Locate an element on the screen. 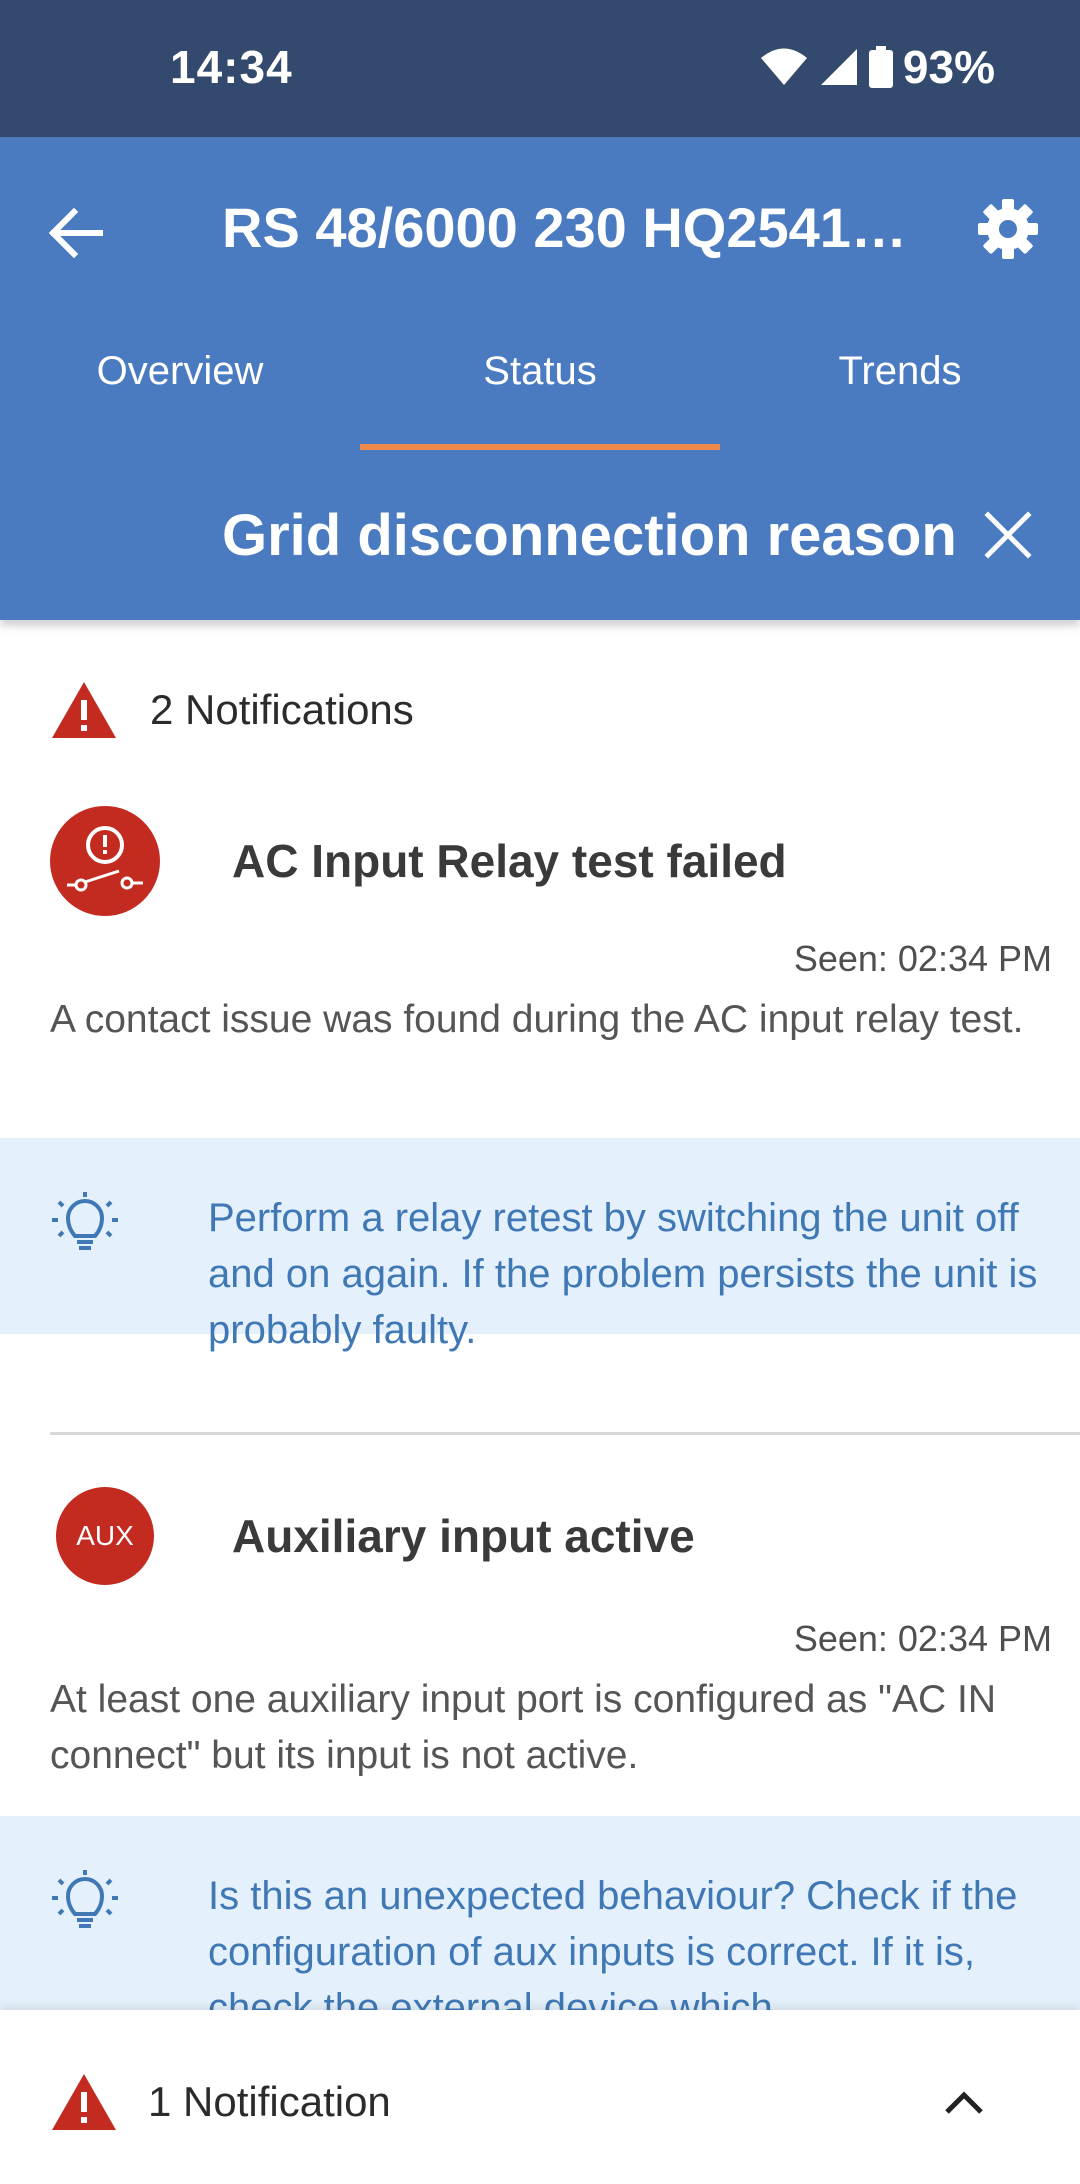 The height and width of the screenshot is (2184, 1080). close-icon is located at coordinates (1008, 535).